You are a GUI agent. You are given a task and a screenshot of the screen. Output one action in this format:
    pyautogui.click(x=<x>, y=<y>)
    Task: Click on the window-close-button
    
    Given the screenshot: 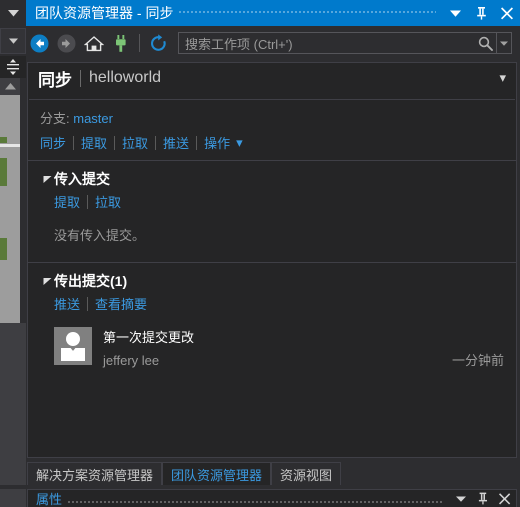 What is the action you would take?
    pyautogui.click(x=507, y=13)
    